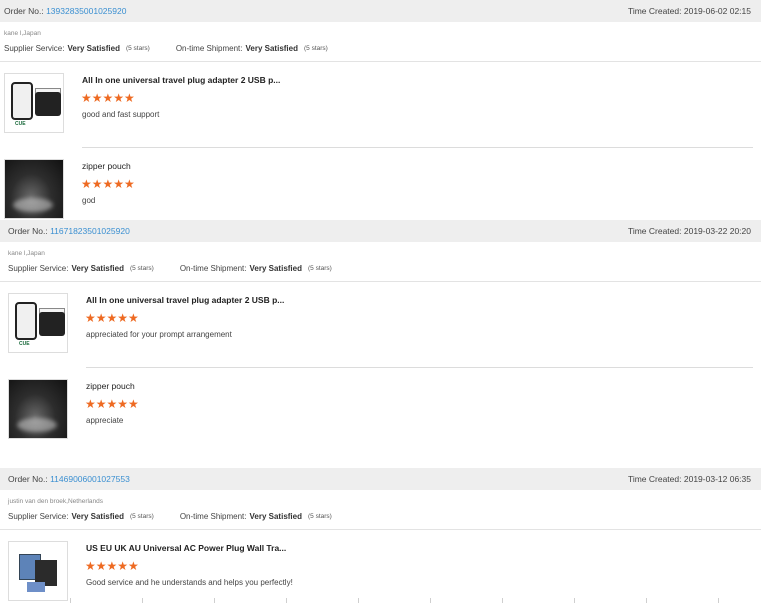  I want to click on time-created-value: 2019-03-22 20:20, so click(717, 231).